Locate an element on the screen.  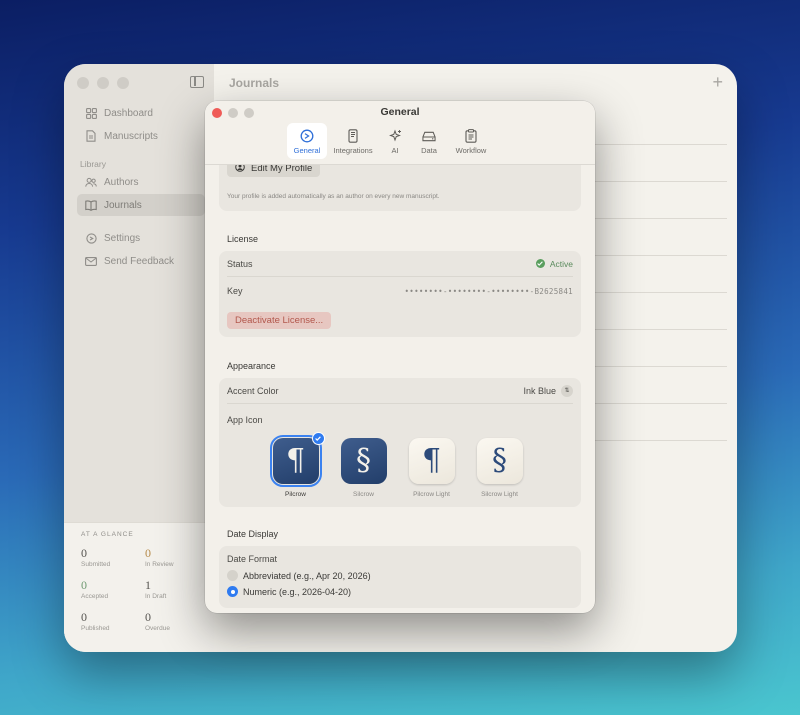
sidebar-item-label: Send Feedback is located at coordinates (139, 261).